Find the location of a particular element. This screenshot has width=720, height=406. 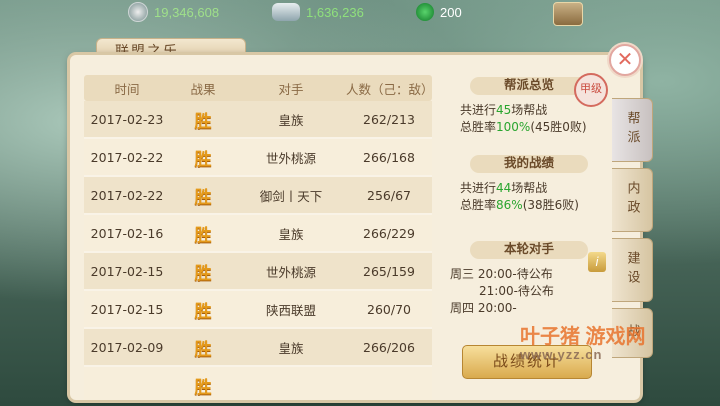

table-row: 2017-02-15 胜 陕西联盟 260/70 is located at coordinates (258, 310).